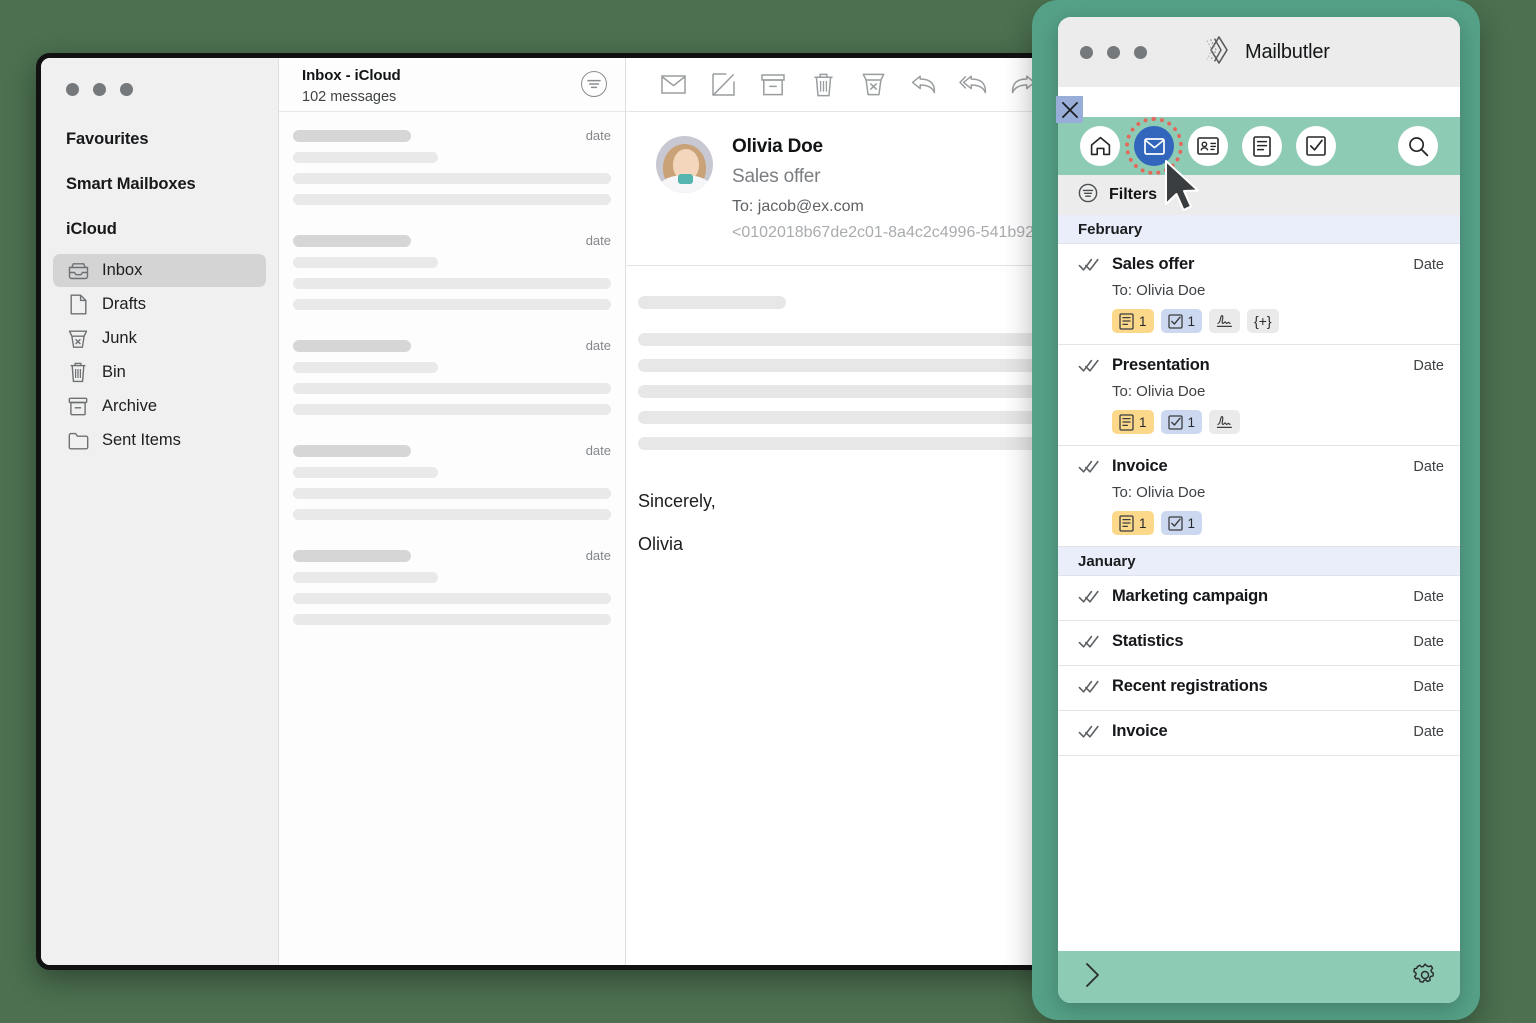 This screenshot has width=1536, height=1023. What do you see at coordinates (1133, 194) in the screenshot?
I see `filters-label: Filters` at bounding box center [1133, 194].